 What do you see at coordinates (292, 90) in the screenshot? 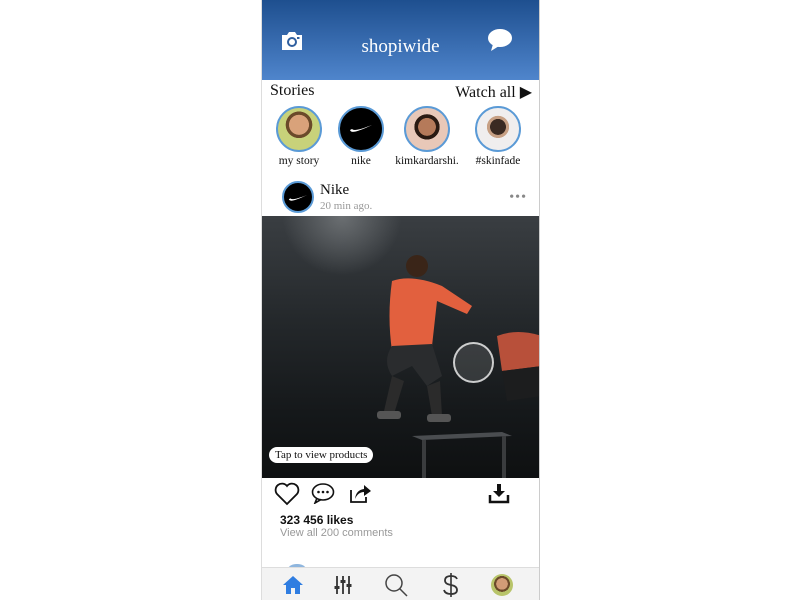
I see `stories-label: Stories` at bounding box center [292, 90].